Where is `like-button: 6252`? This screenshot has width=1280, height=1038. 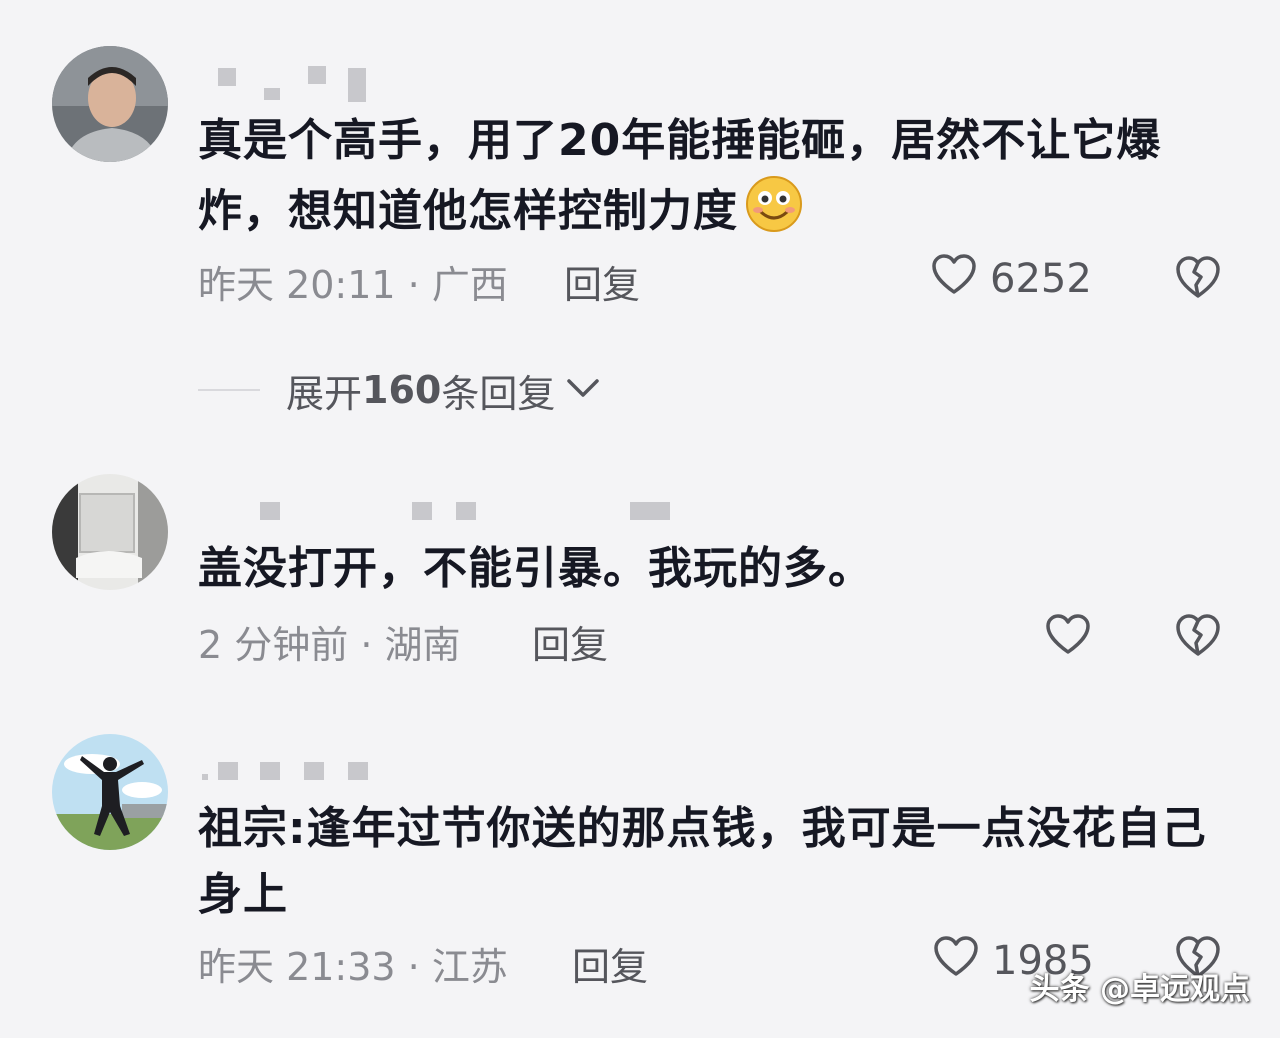
like-button: 6252 is located at coordinates (1011, 279).